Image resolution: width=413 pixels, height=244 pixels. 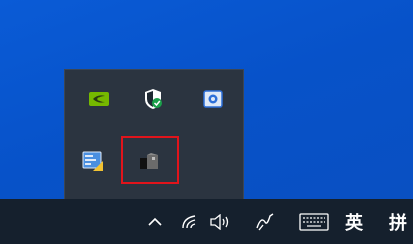 What do you see at coordinates (153, 99) in the screenshot?
I see `security-shield-icon` at bounding box center [153, 99].